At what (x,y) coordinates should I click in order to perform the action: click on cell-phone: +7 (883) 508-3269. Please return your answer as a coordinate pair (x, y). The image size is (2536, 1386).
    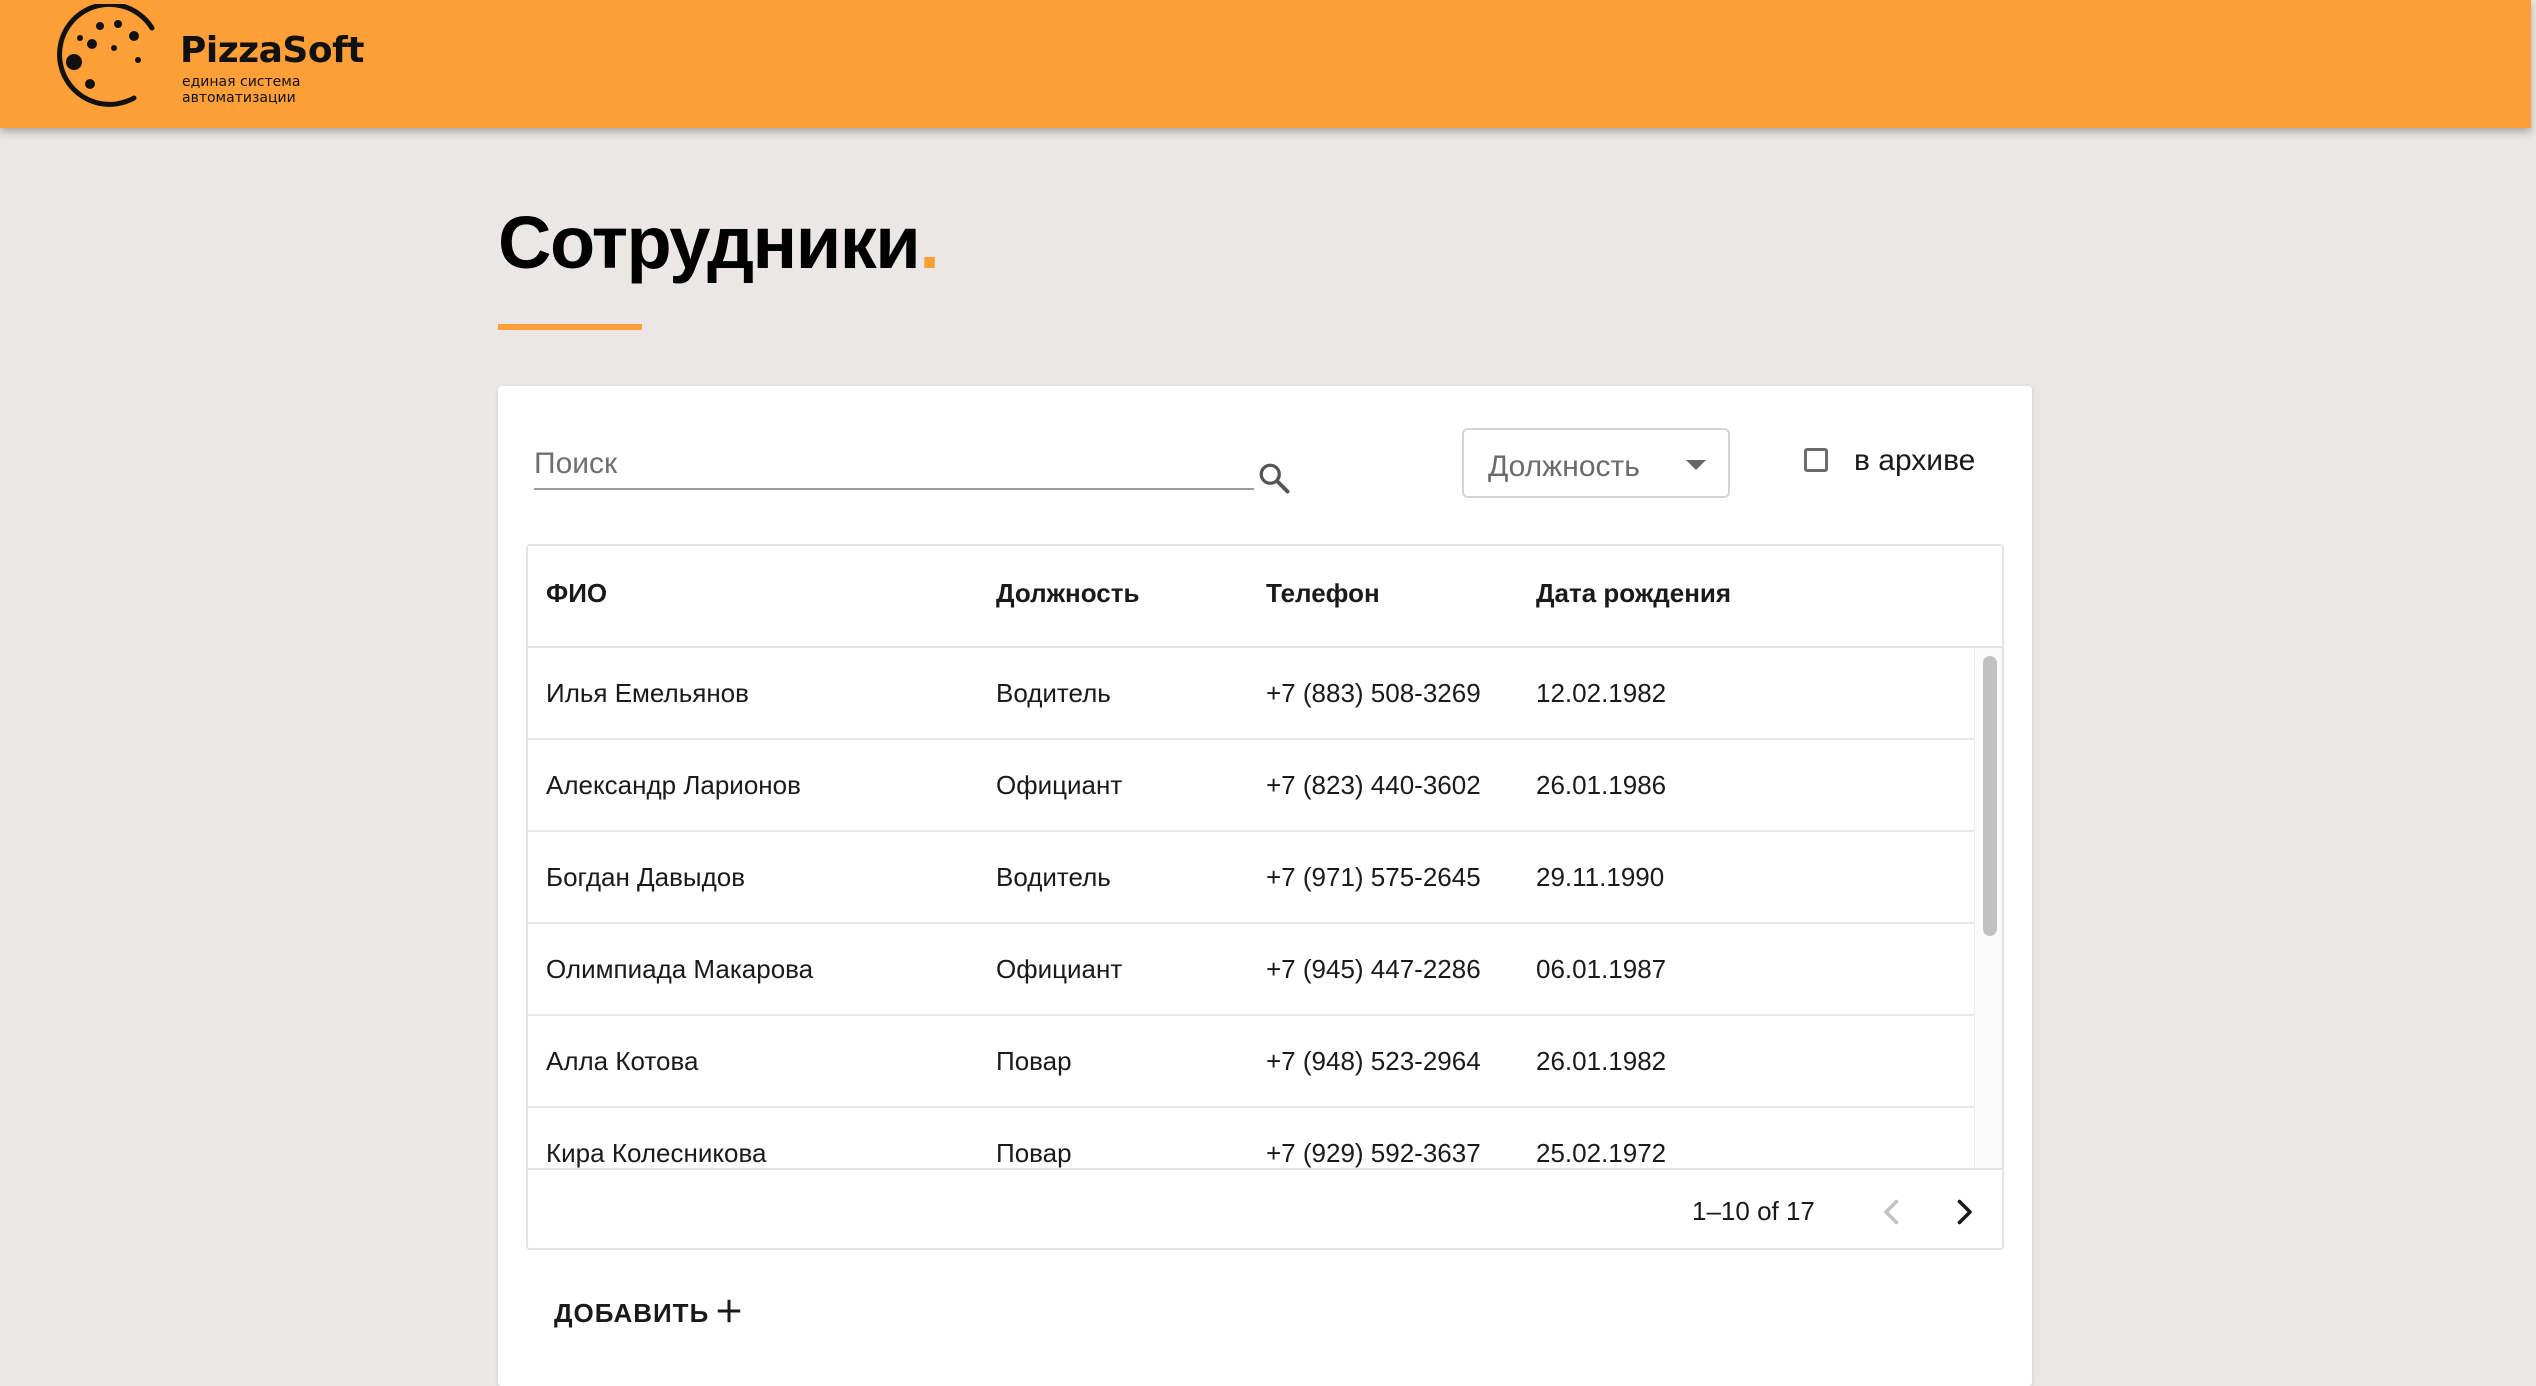
    Looking at the image, I should click on (1373, 693).